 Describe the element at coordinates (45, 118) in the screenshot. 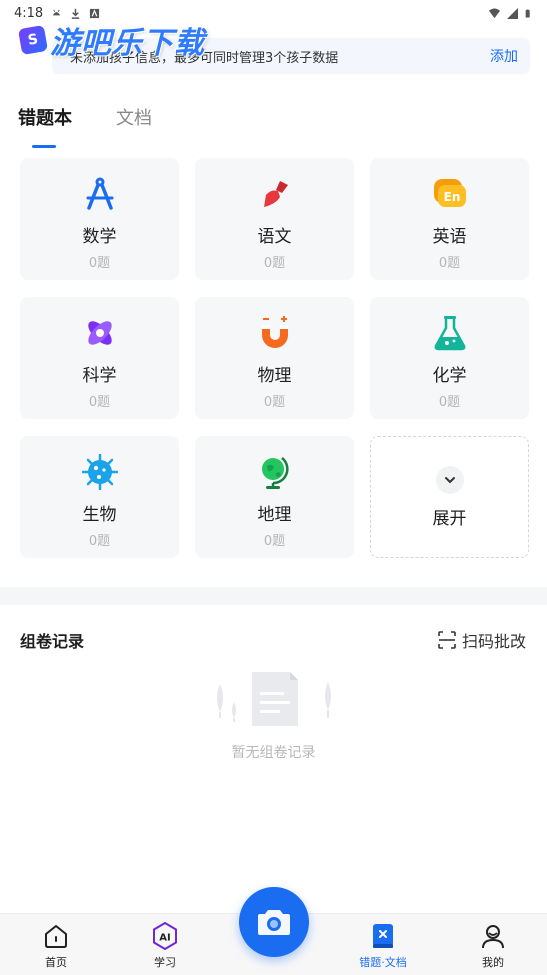

I see `tab-wrongbook-label: 错题本` at that location.